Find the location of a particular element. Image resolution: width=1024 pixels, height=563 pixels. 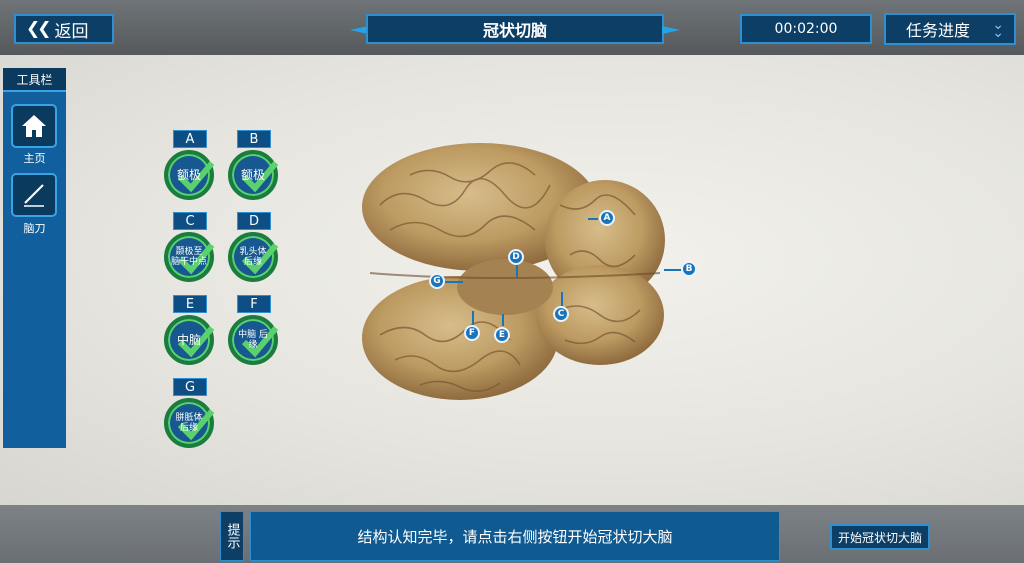

label-e-circle: 中脑 is located at coordinates (189, 340).